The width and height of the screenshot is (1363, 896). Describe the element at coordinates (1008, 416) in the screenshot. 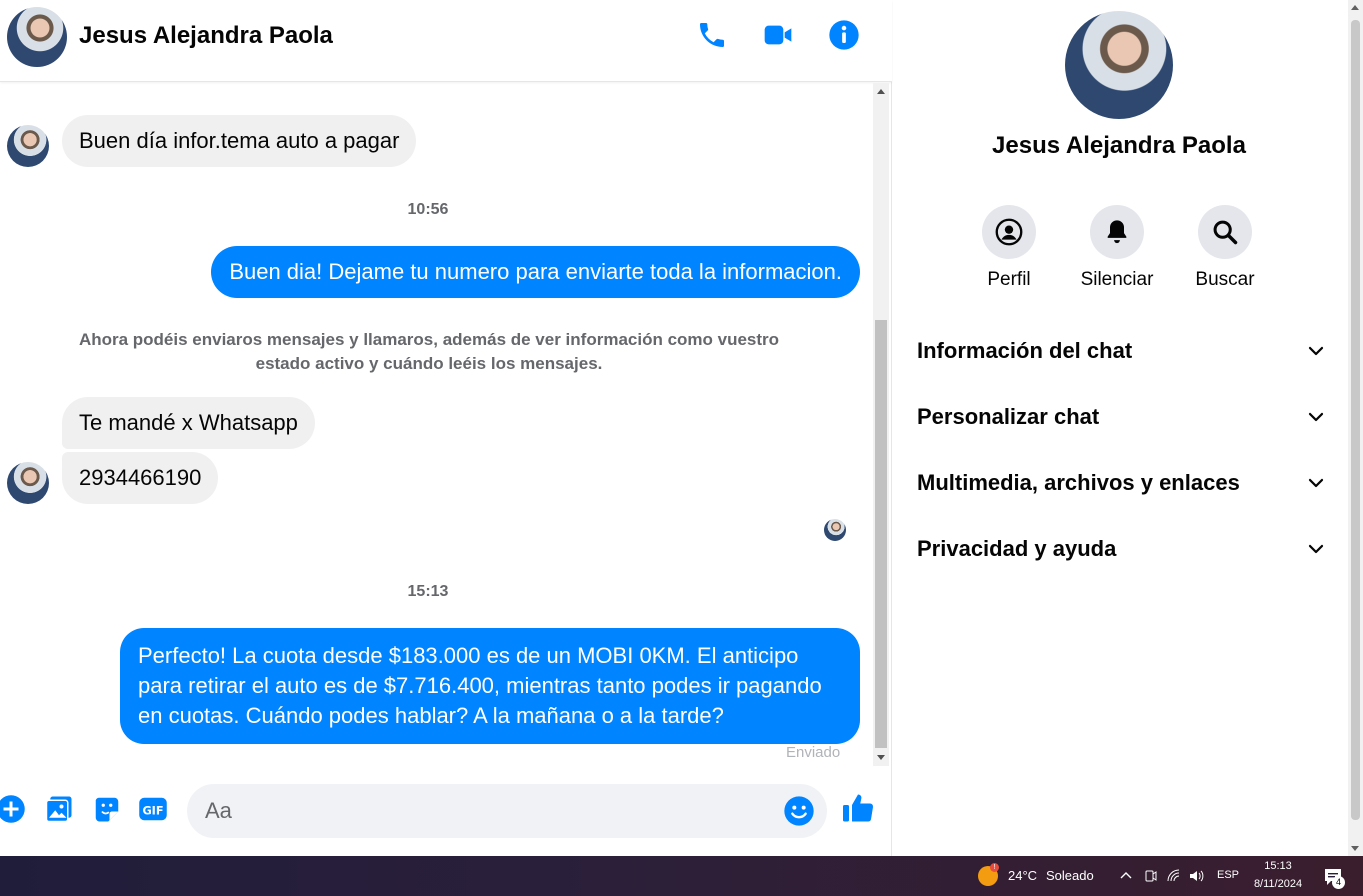

I see `section-title: Personalizar chat` at that location.